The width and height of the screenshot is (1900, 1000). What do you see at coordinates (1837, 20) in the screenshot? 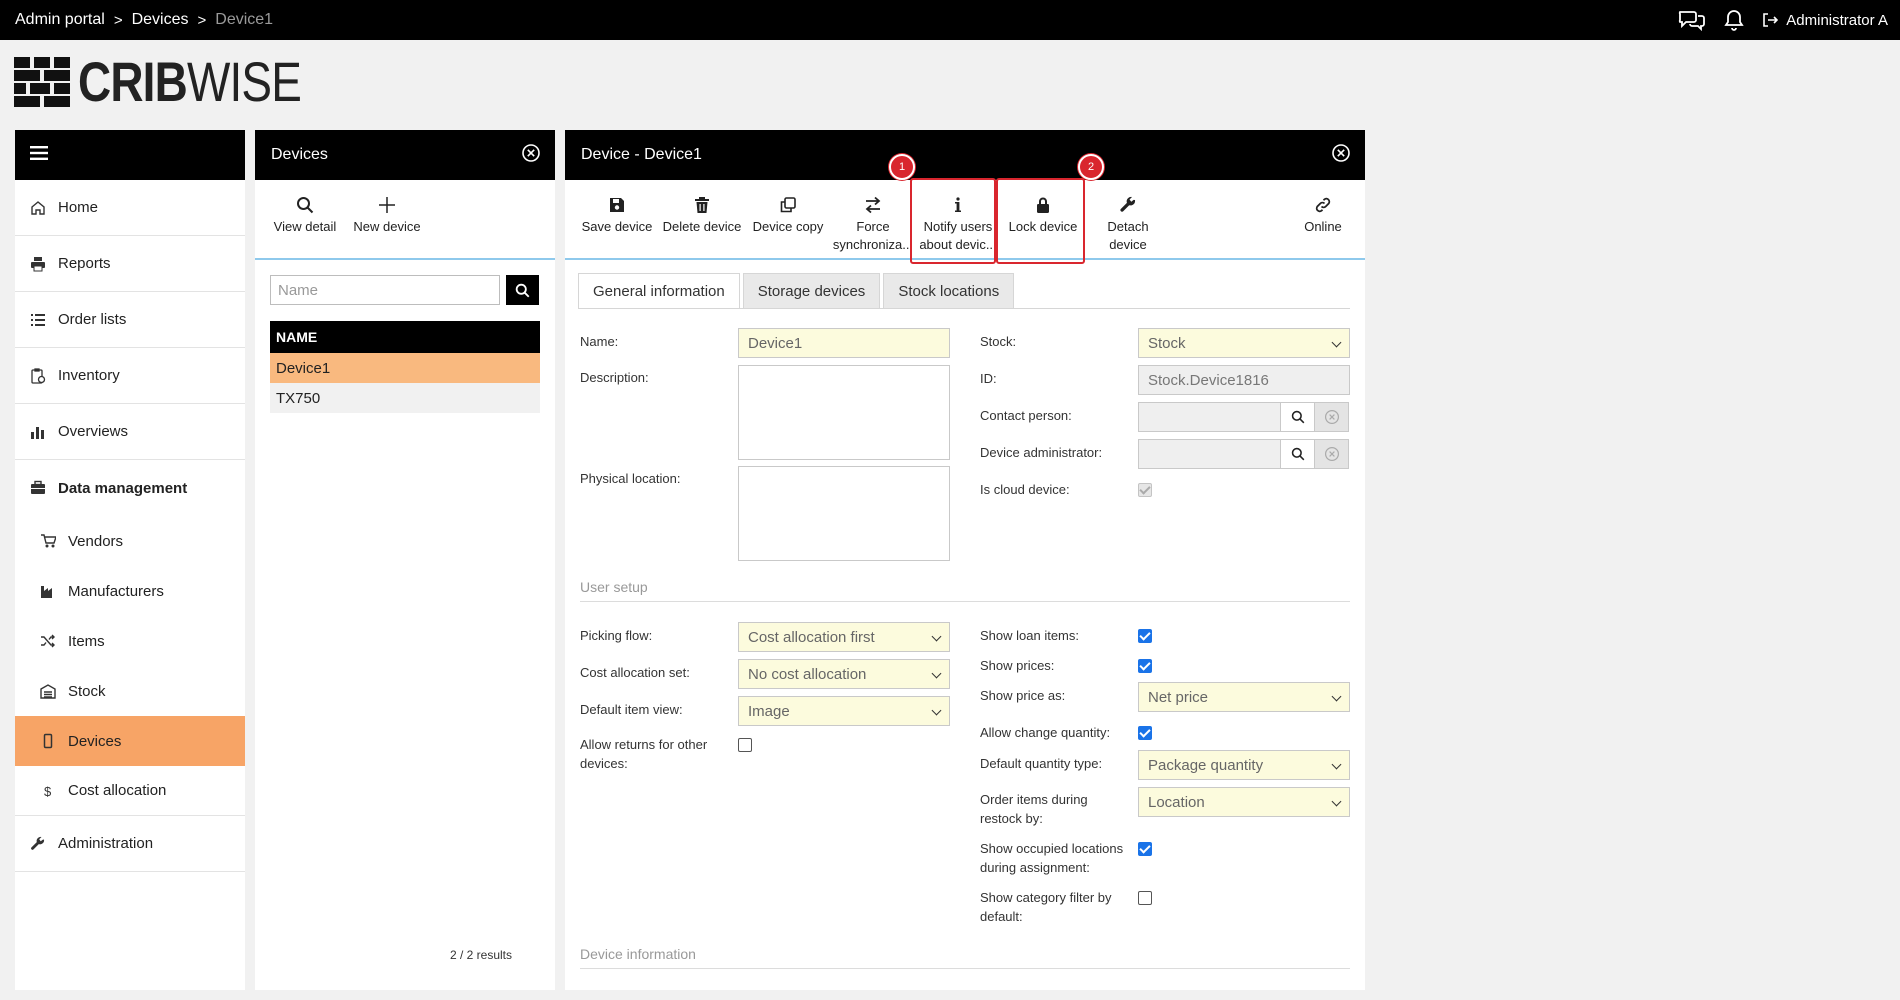
I see `user-name: Administrator A` at bounding box center [1837, 20].